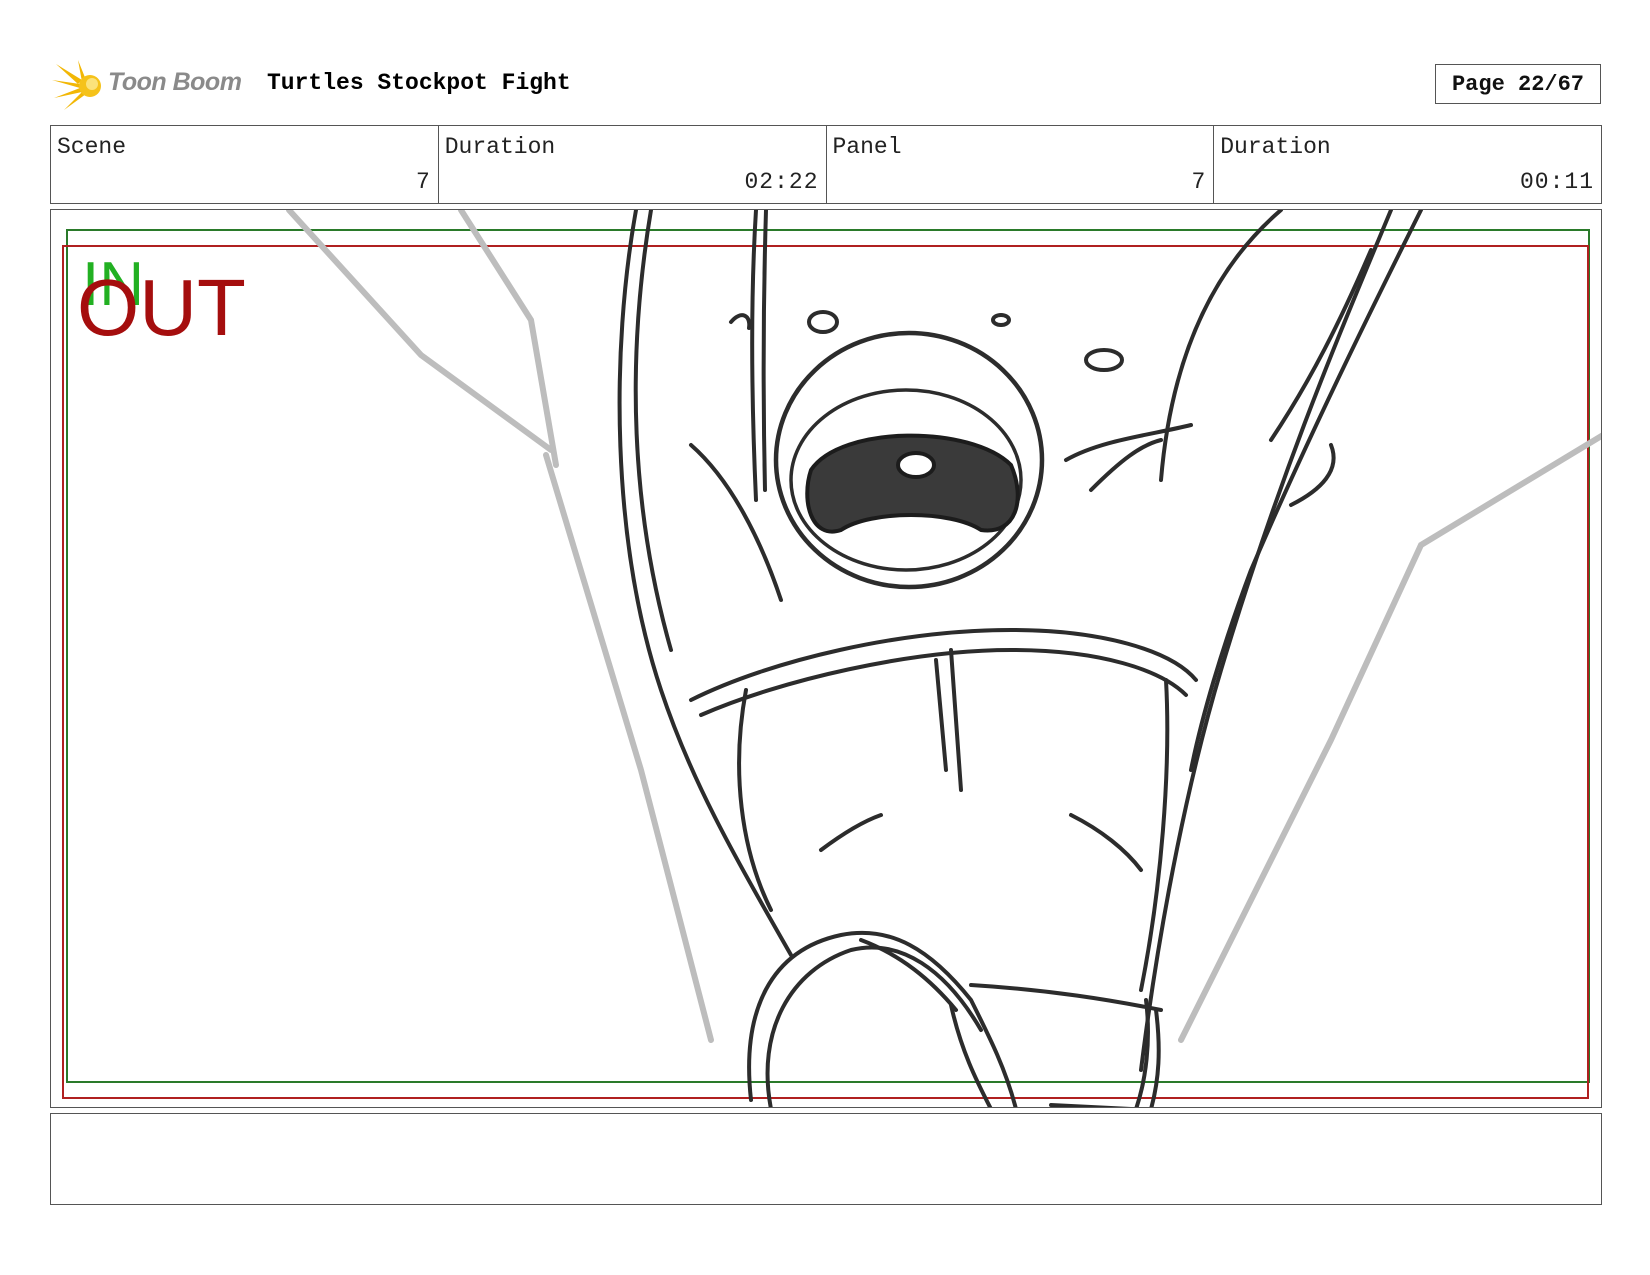 The width and height of the screenshot is (1650, 1275). I want to click on starburst-icon, so click(76, 85).